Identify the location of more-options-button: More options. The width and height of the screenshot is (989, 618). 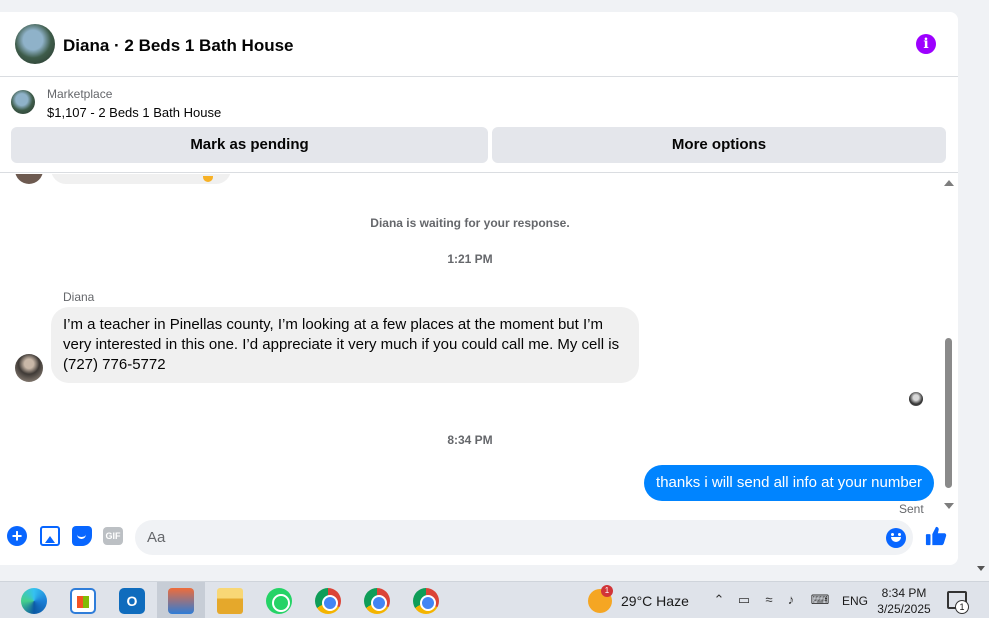
(719, 145).